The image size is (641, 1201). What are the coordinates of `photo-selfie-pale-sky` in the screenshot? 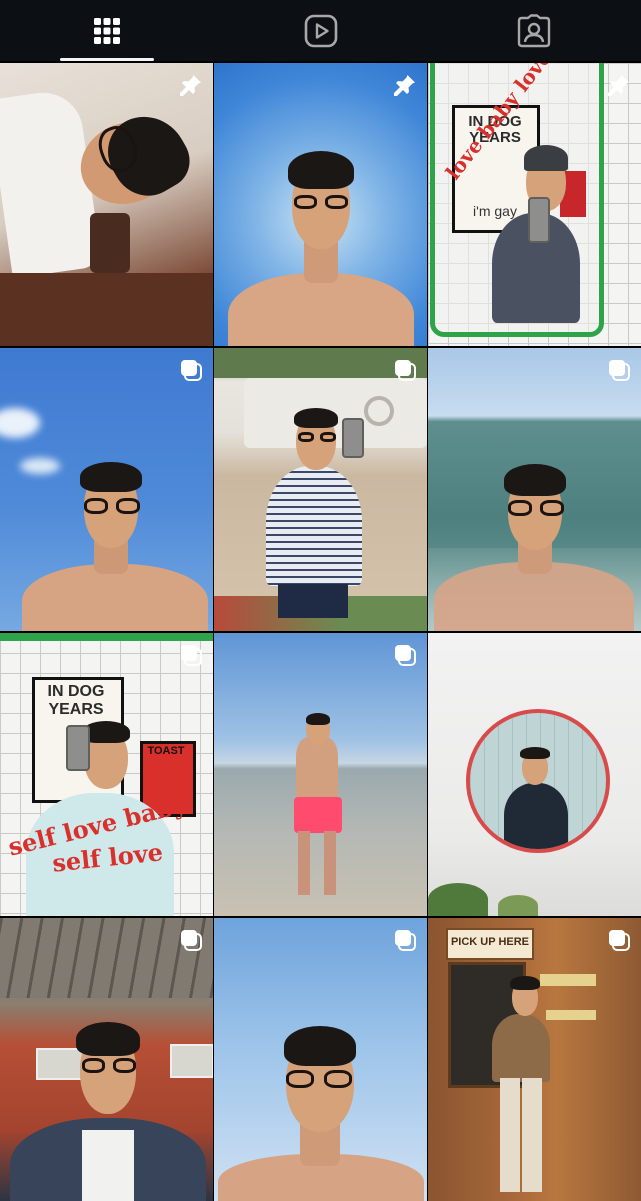 It's located at (320, 1059).